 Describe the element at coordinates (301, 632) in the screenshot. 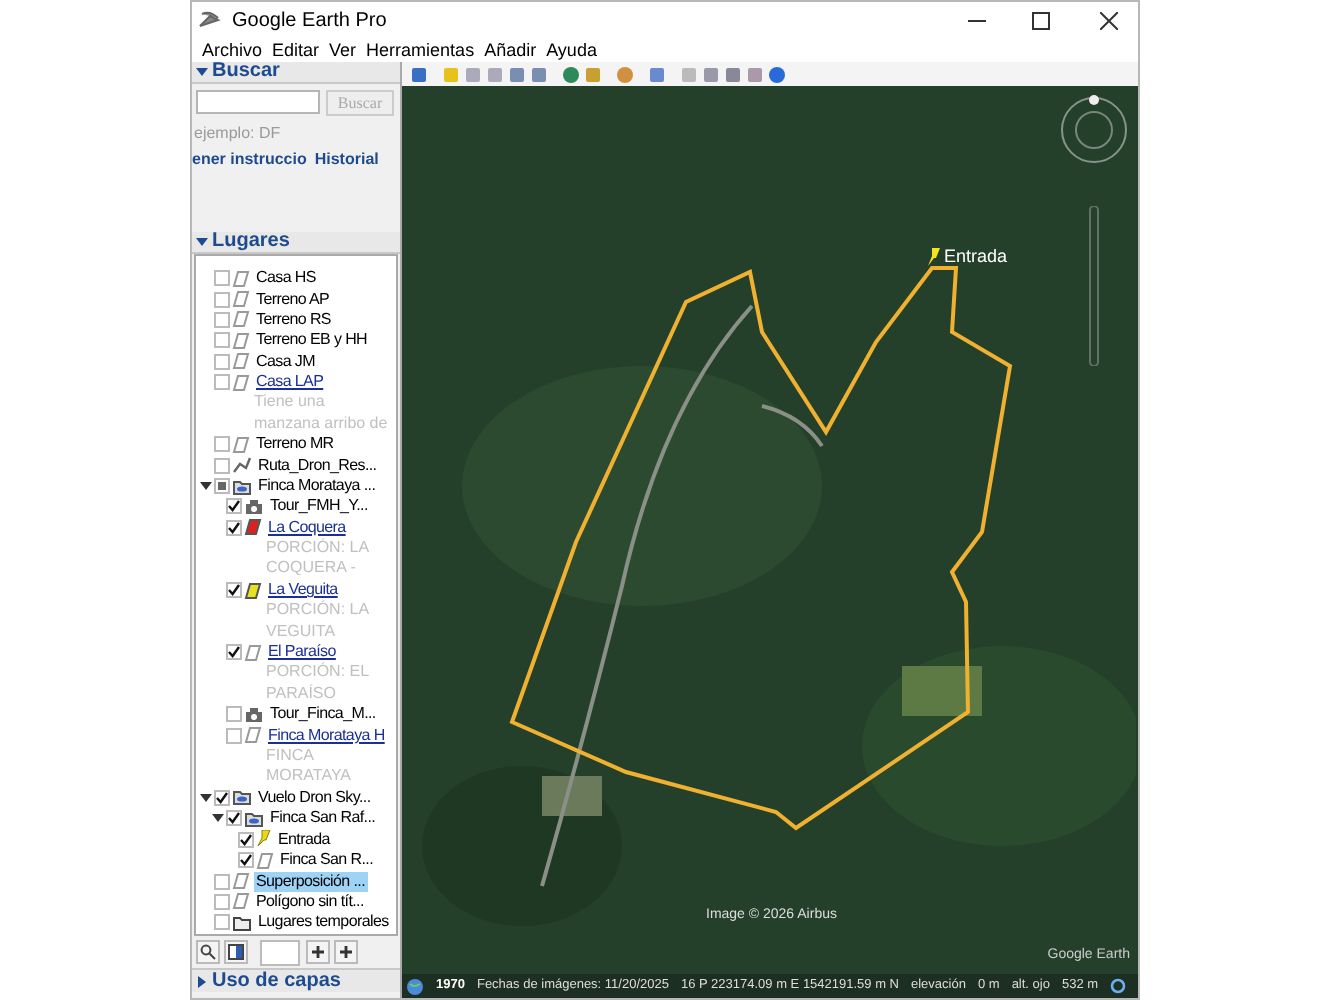

I see `description-text: VEGUITA` at that location.